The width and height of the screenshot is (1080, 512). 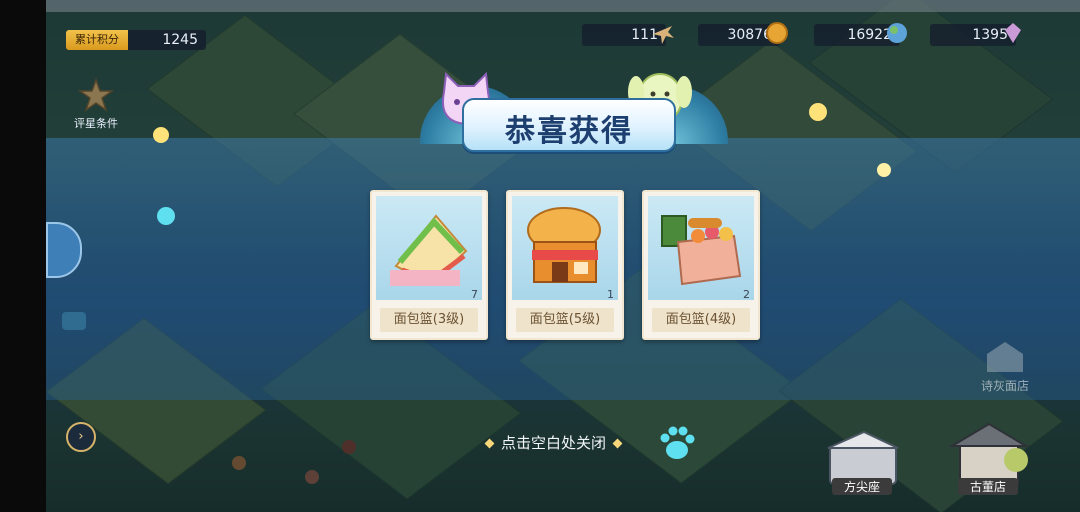 I want to click on chat-icon, so click(x=74, y=321).